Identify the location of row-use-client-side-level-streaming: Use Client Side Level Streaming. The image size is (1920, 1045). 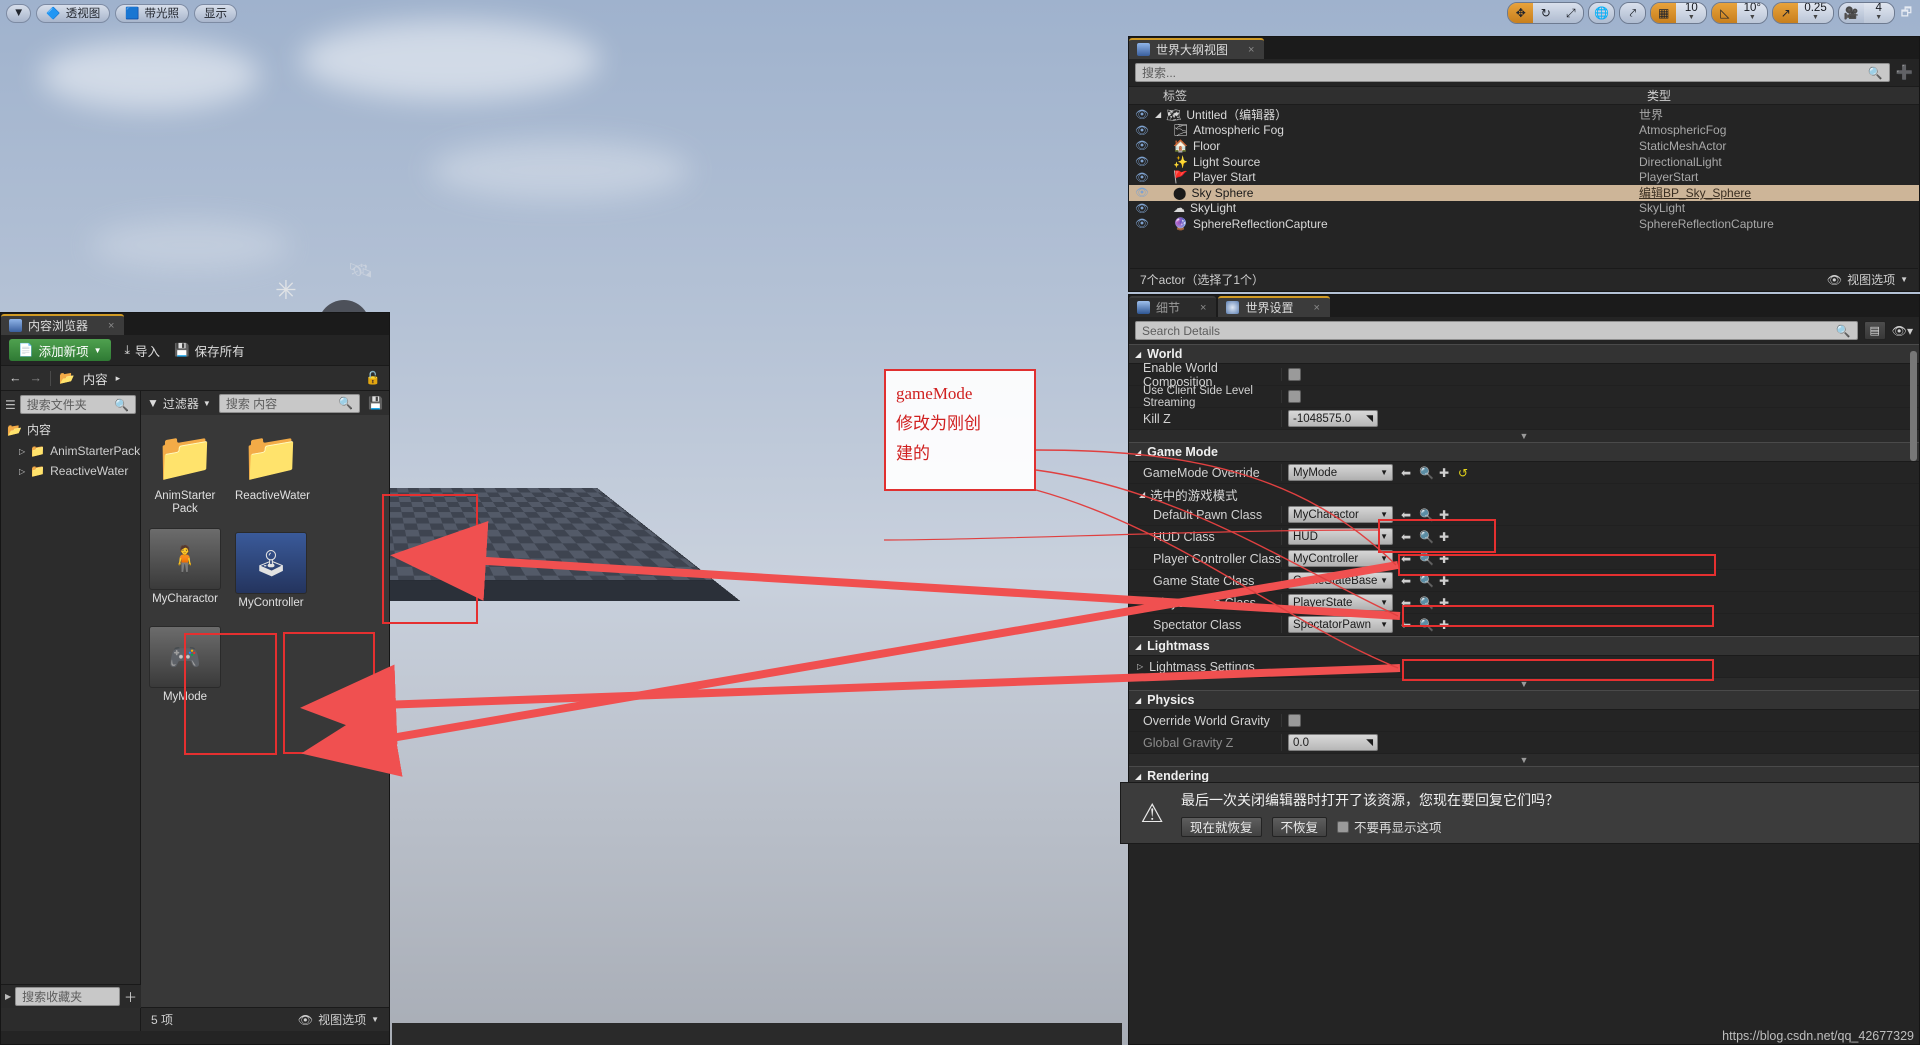
(1524, 397).